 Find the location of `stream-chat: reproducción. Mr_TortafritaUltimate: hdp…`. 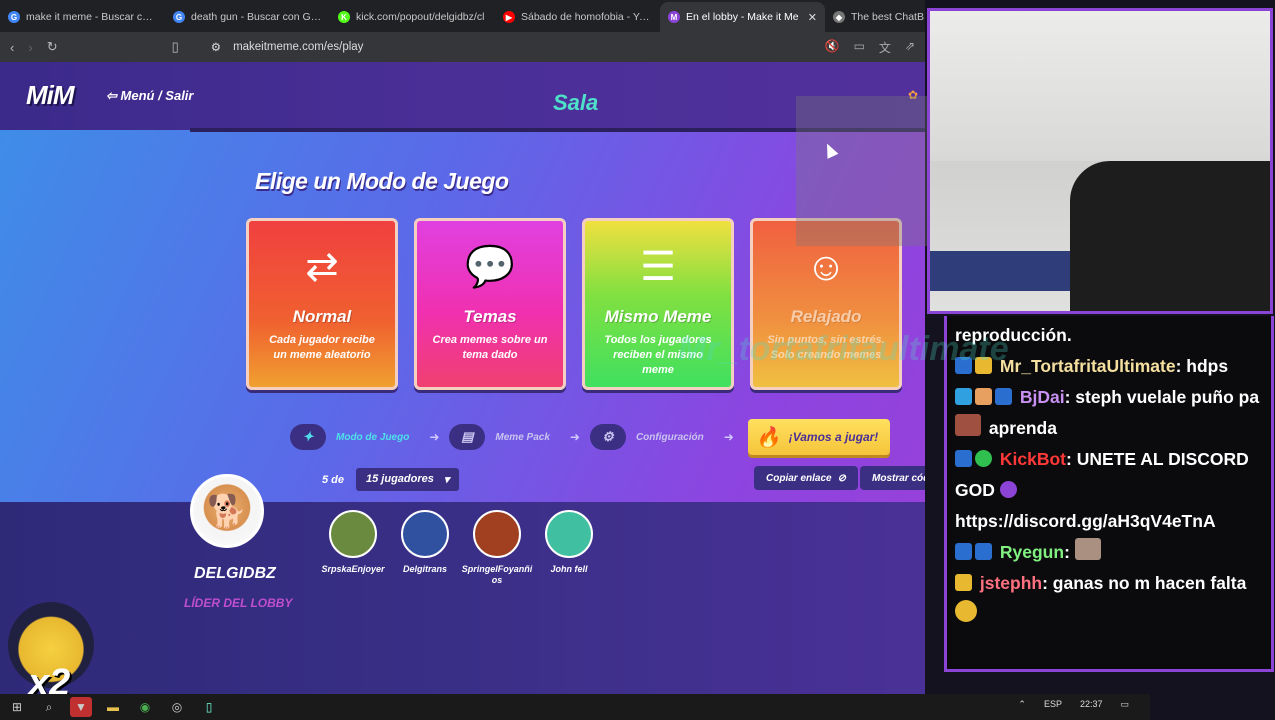

stream-chat: reproducción. Mr_TortafritaUltimate: hdp… is located at coordinates (1109, 494).